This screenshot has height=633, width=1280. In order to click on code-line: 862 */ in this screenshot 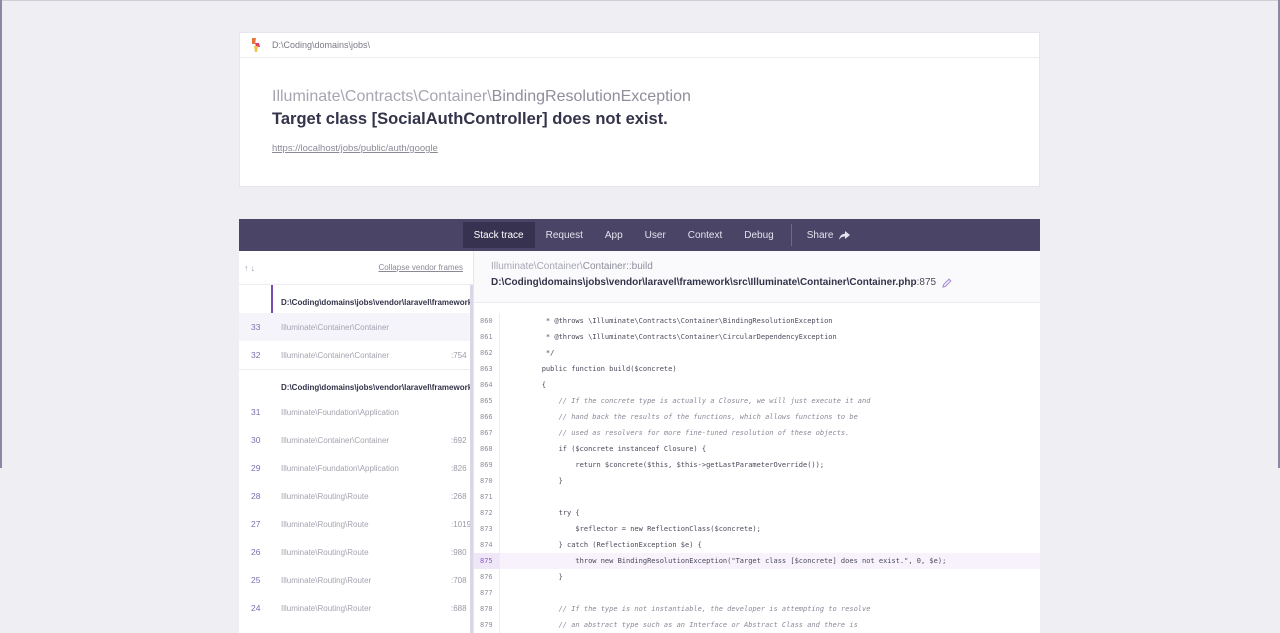, I will do `click(757, 353)`.